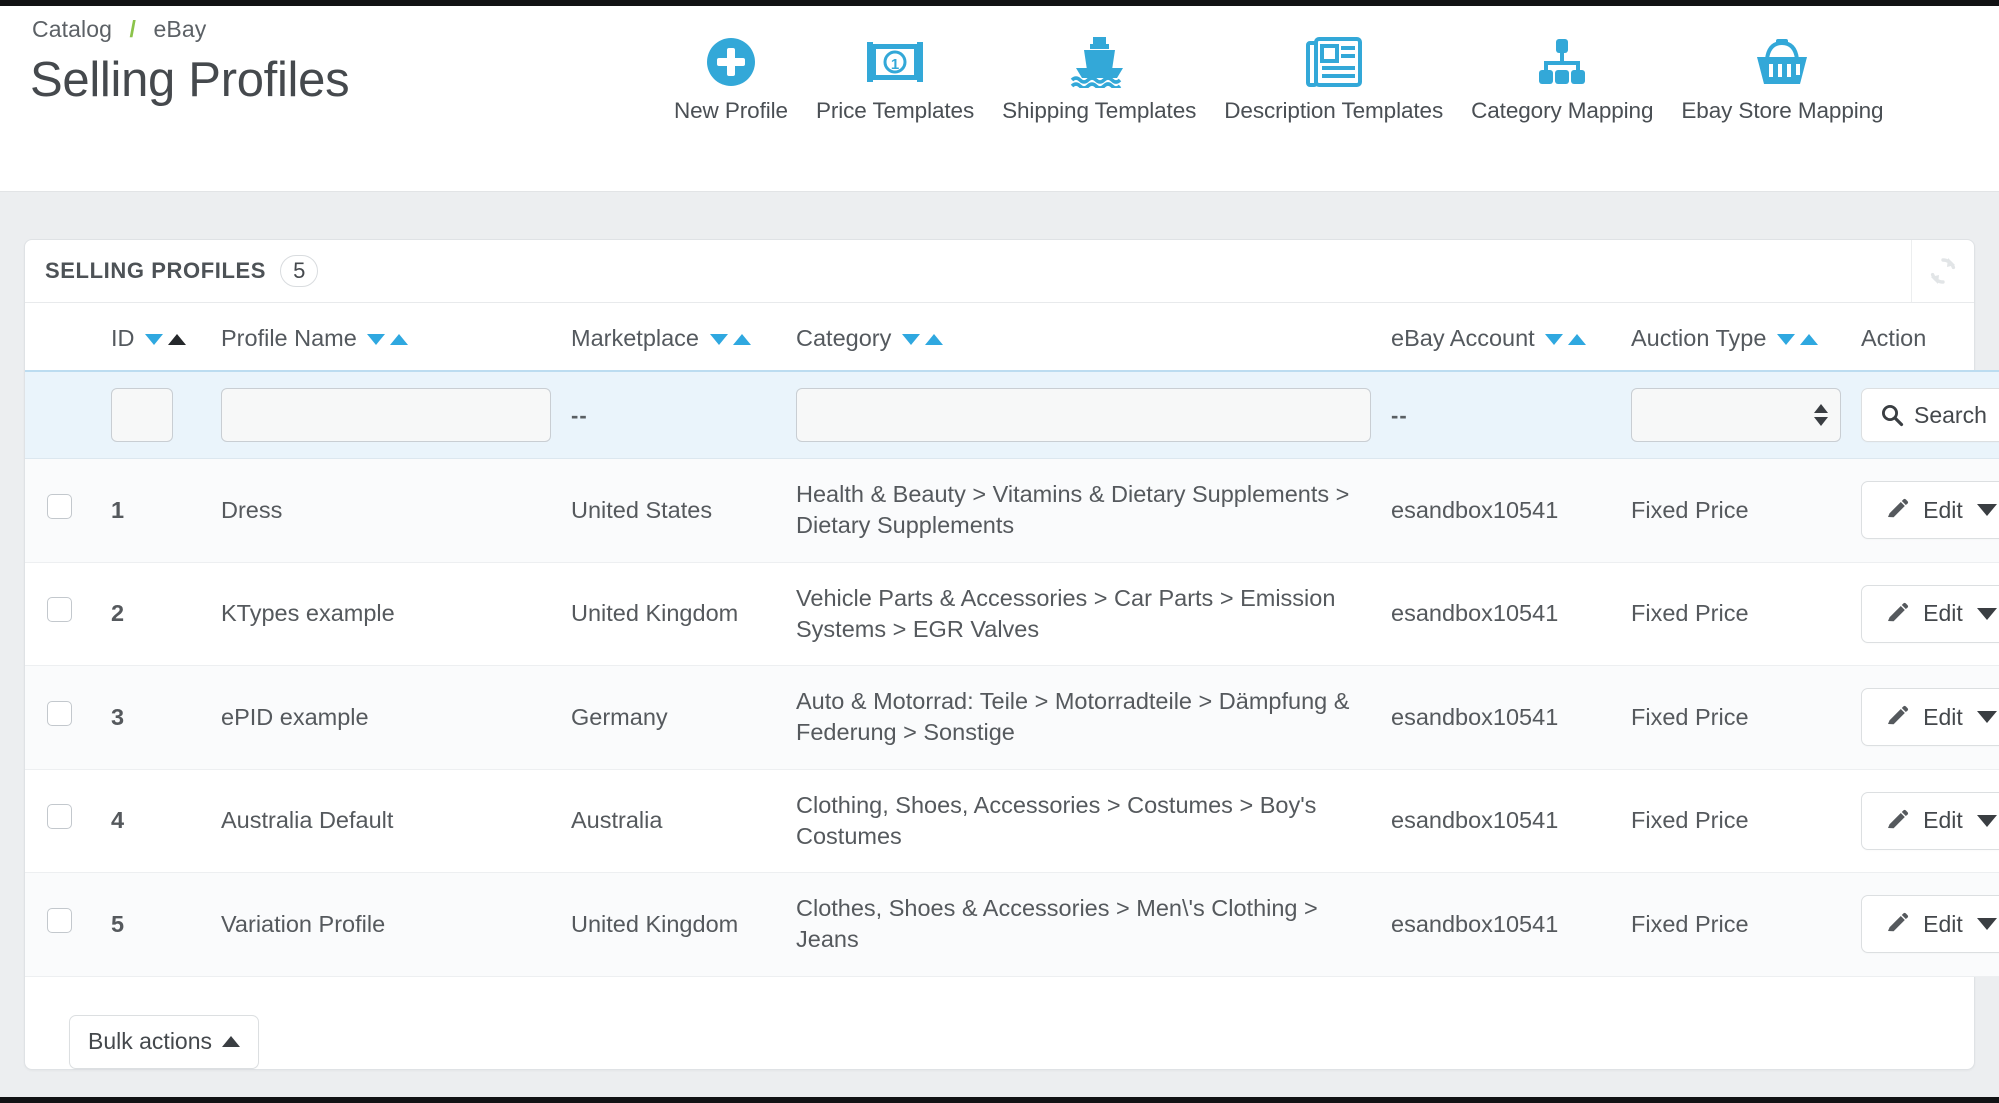 Image resolution: width=1999 pixels, height=1103 pixels. I want to click on filter-cell-marketplace: --, so click(673, 414).